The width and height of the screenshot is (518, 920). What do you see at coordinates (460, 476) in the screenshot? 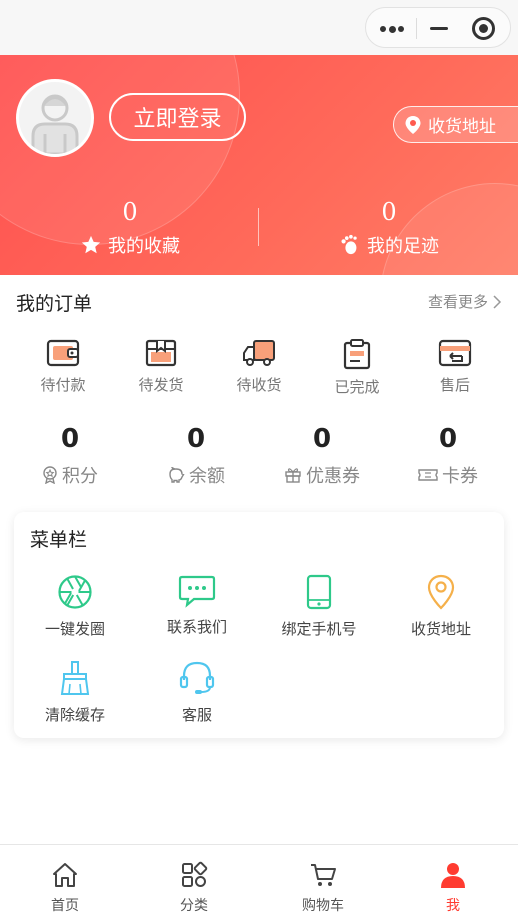
I see `asset-cards-label: 卡券` at bounding box center [460, 476].